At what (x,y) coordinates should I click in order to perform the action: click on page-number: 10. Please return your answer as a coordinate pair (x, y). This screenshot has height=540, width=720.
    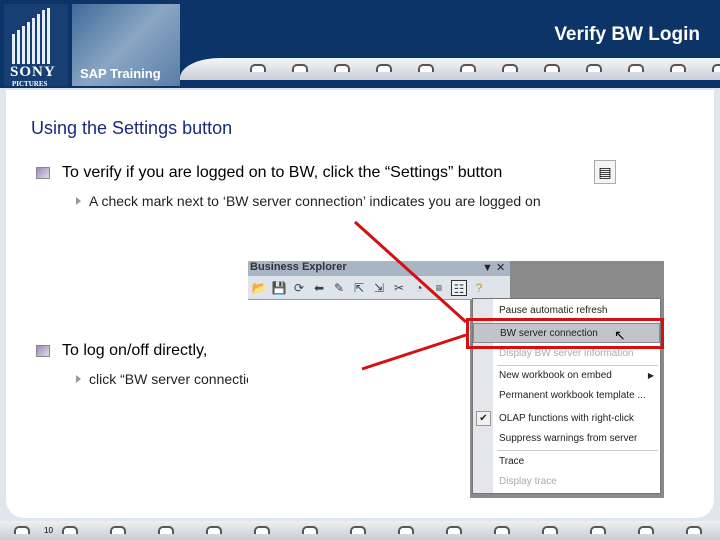
    Looking at the image, I should click on (48, 530).